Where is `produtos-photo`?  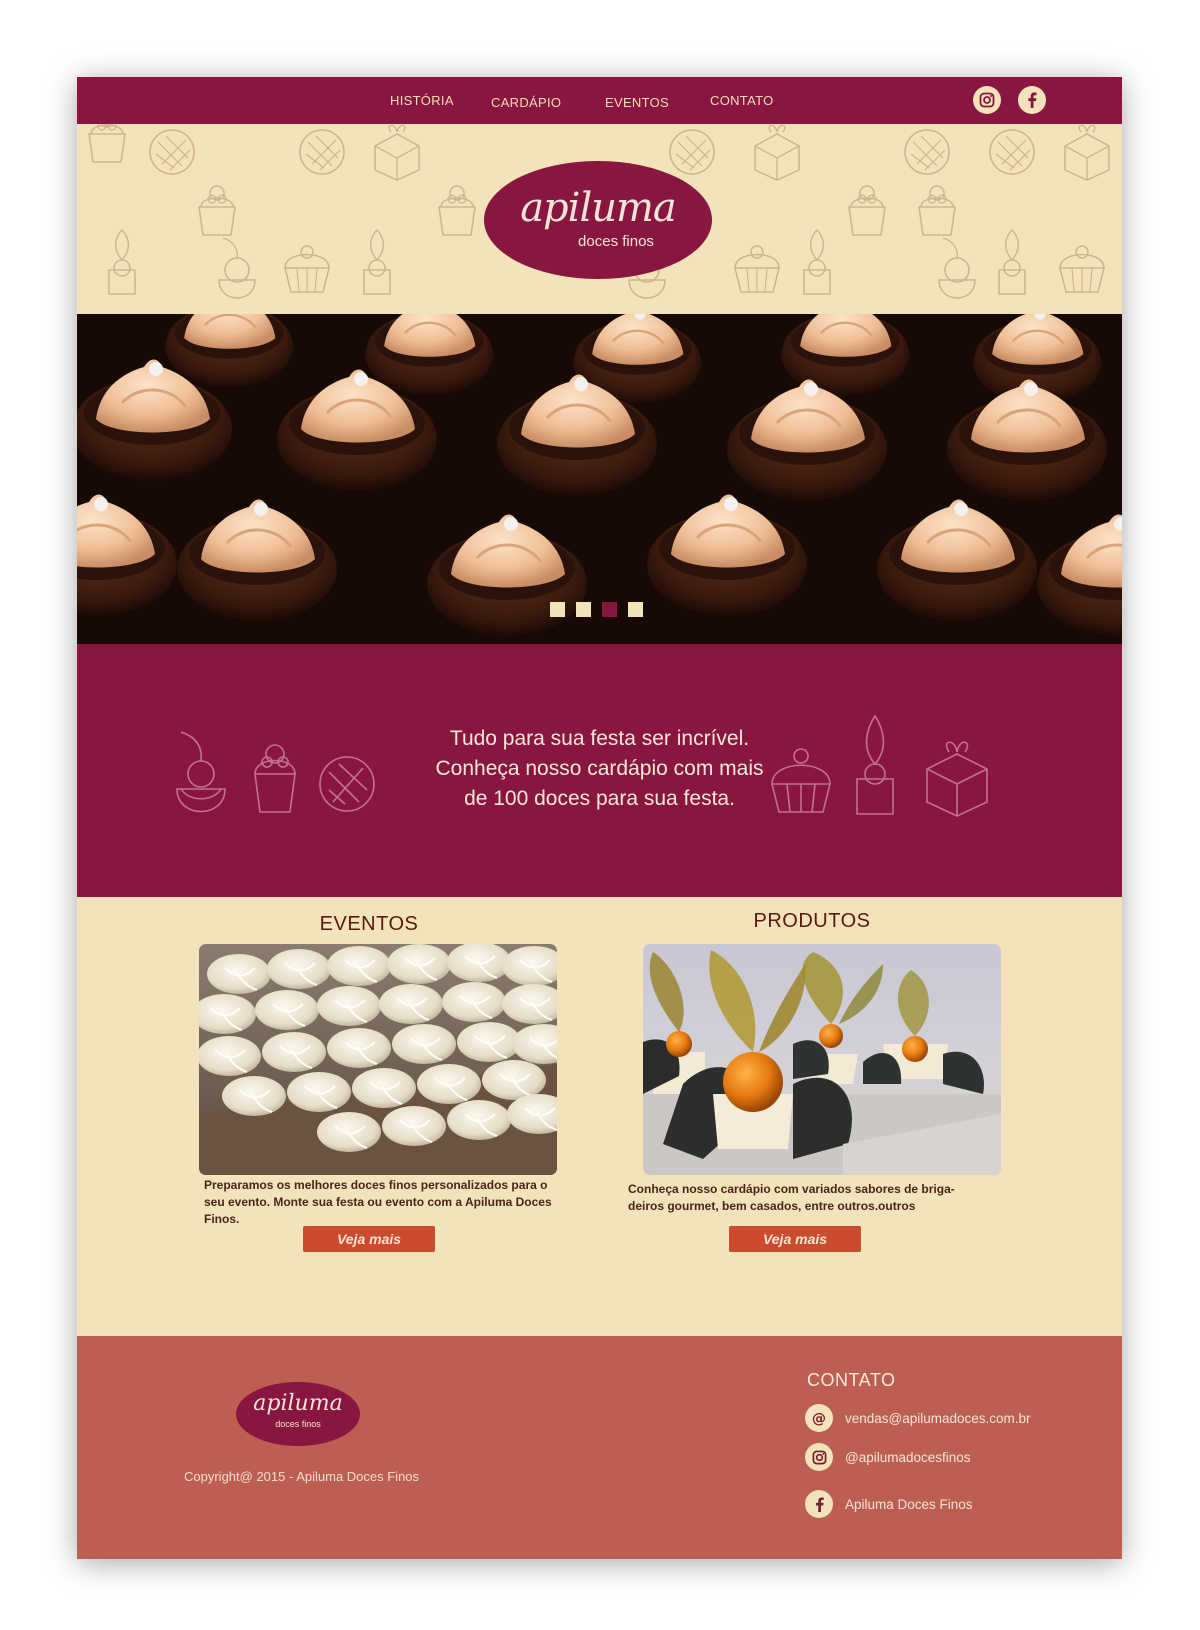
produtos-photo is located at coordinates (822, 1059).